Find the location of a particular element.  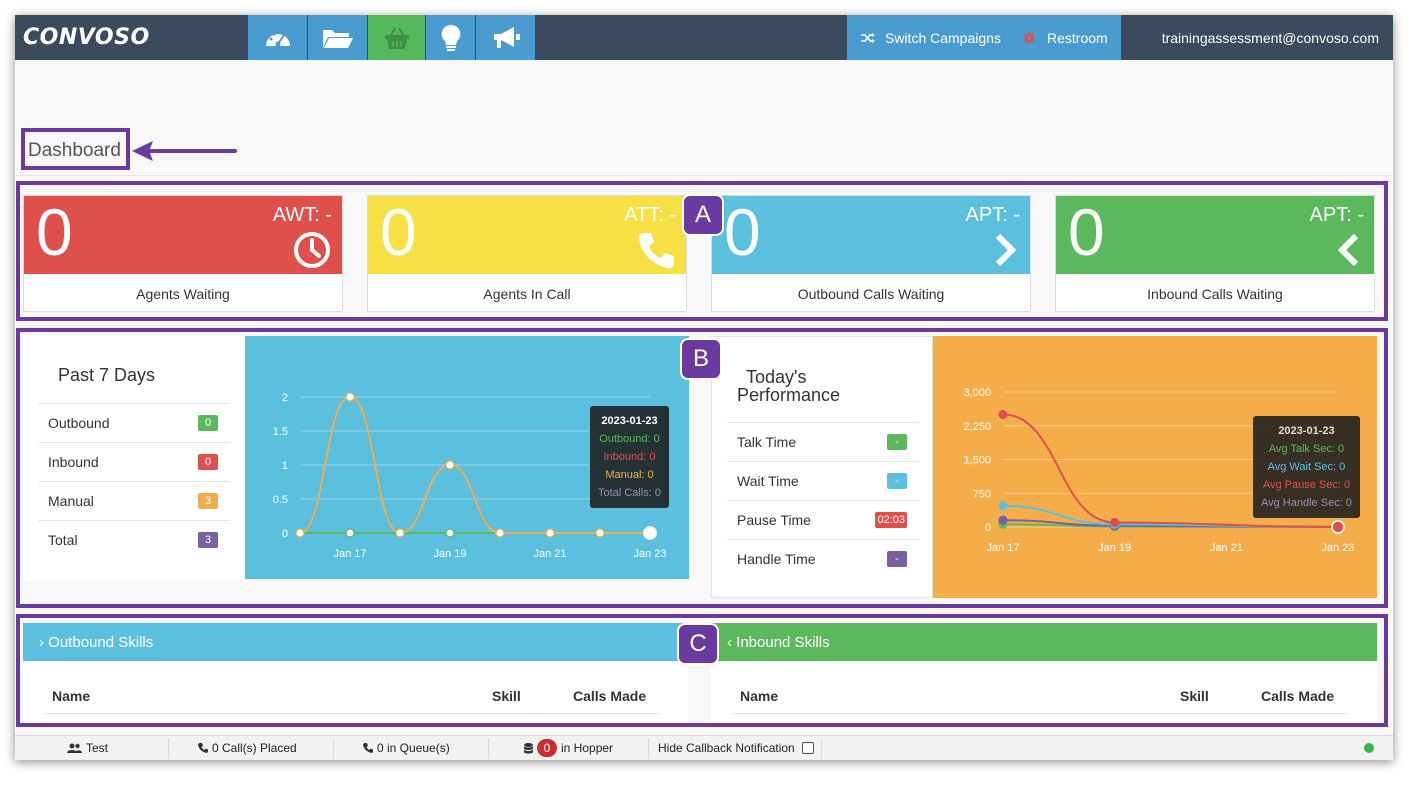

count-badge: 0 is located at coordinates (208, 462).